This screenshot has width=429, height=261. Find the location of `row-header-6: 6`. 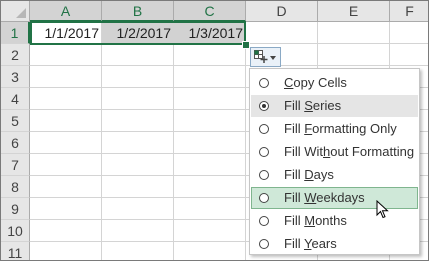

row-header-6: 6 is located at coordinates (15, 143).